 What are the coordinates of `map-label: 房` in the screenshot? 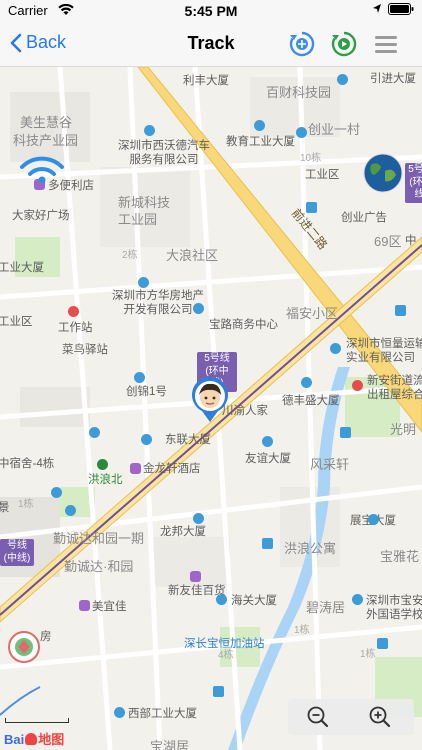 It's located at (46, 637).